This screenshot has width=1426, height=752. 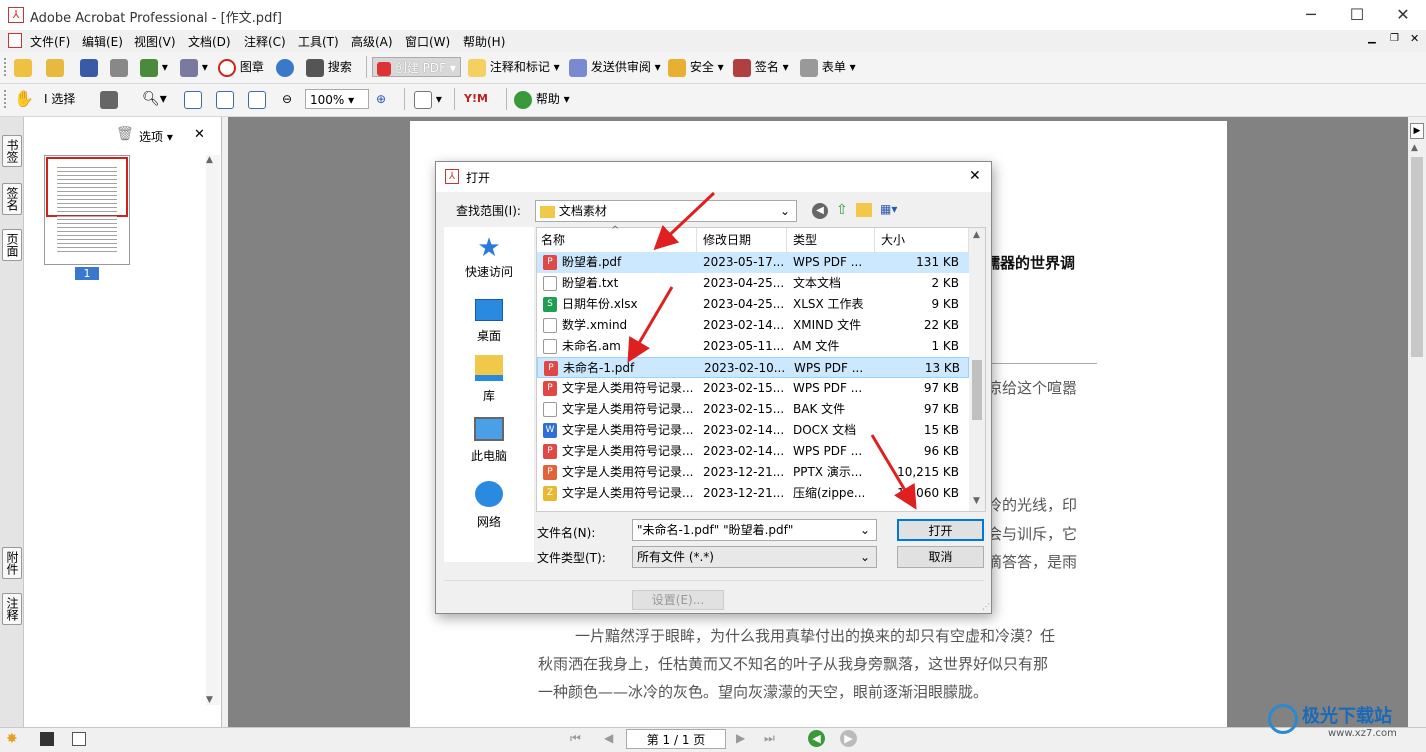 I want to click on arrow-to-second-file, so click(x=650, y=324).